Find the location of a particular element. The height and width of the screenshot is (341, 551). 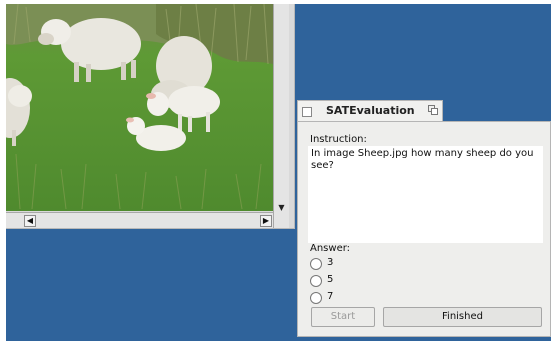

start-button: Start is located at coordinates (343, 317).